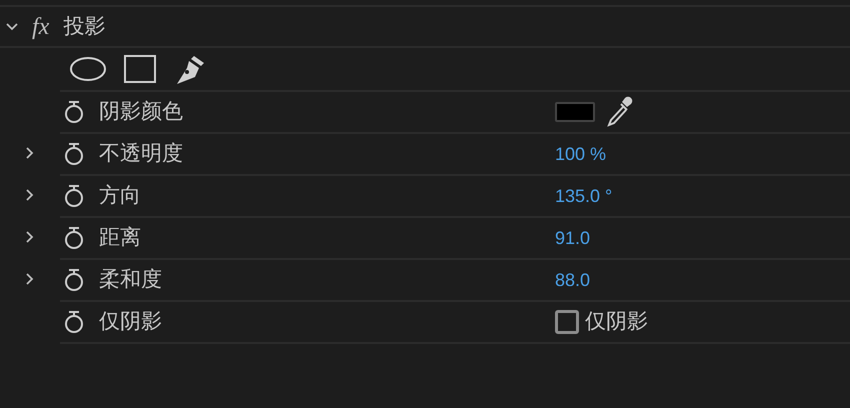  What do you see at coordinates (120, 196) in the screenshot?
I see `property-label: 方向` at bounding box center [120, 196].